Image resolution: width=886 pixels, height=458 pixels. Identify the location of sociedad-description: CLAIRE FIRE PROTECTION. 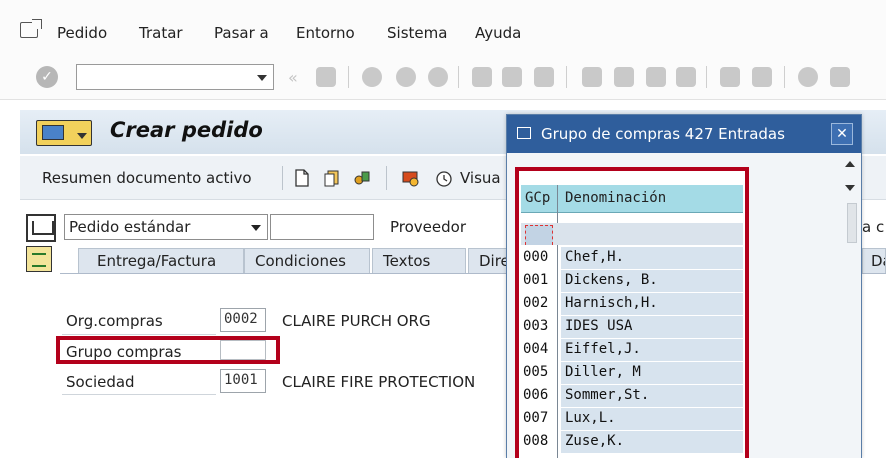
(379, 382).